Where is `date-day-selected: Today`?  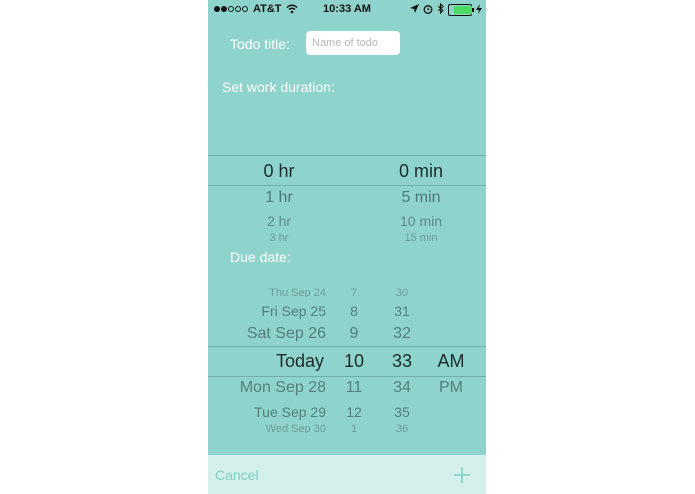 date-day-selected: Today is located at coordinates (266, 361).